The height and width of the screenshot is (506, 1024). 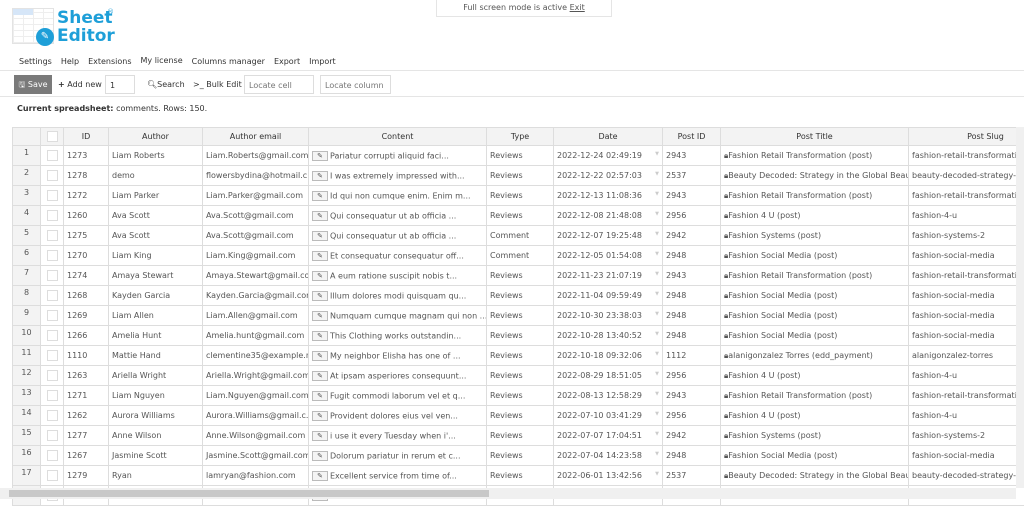 What do you see at coordinates (86, 137) in the screenshot?
I see `column-header-id: ID` at bounding box center [86, 137].